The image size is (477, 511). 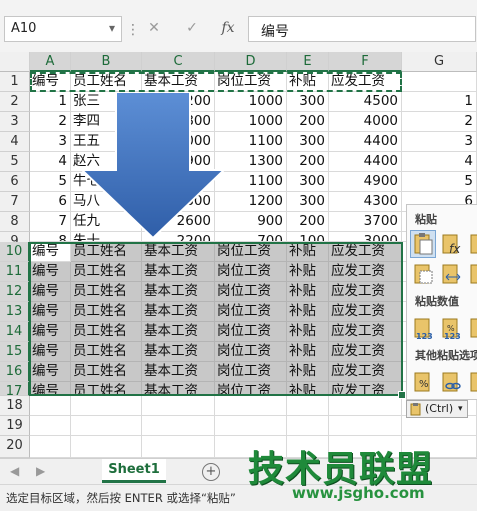 What do you see at coordinates (308, 82) in the screenshot?
I see `header-cell: 补贴` at bounding box center [308, 82].